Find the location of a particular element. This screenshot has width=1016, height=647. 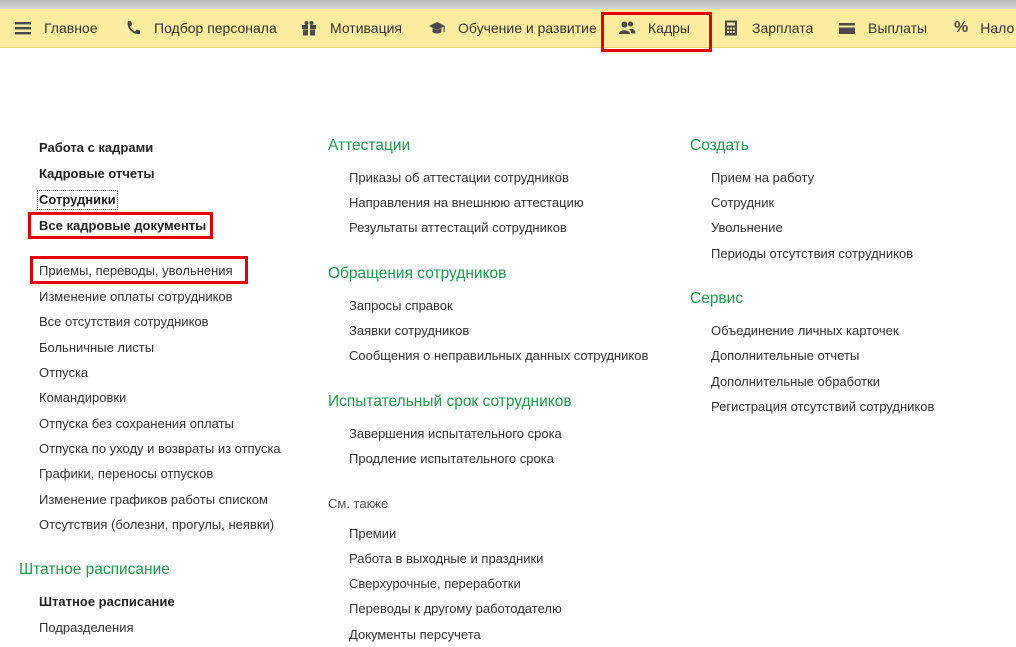

link-personnel-reports: Кадровые отчеты is located at coordinates (96, 174).